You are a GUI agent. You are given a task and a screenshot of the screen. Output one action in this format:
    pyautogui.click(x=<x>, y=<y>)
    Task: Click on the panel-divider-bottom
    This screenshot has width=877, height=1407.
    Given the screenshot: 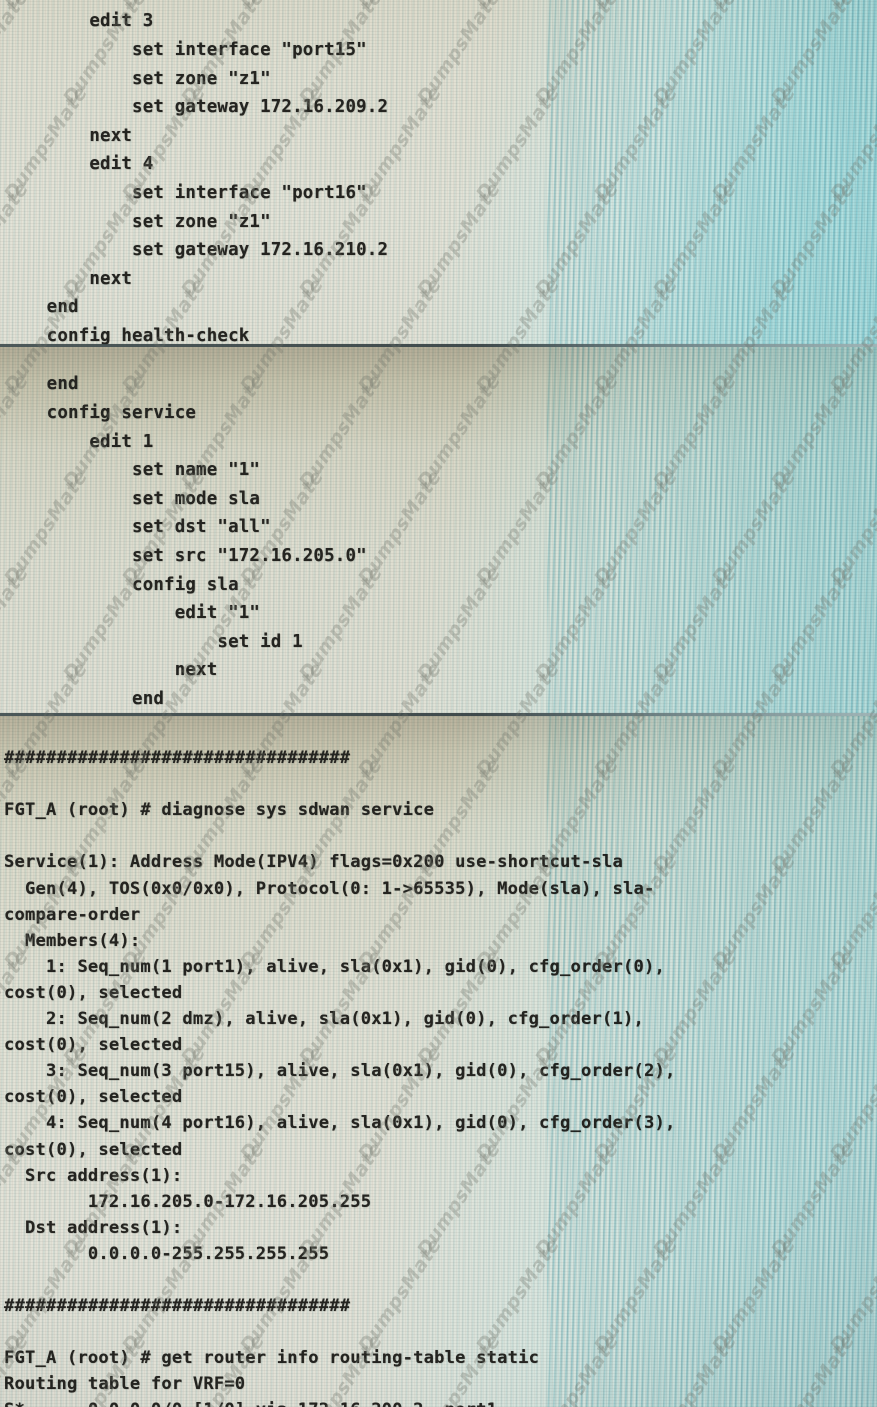 What is the action you would take?
    pyautogui.click(x=438, y=714)
    